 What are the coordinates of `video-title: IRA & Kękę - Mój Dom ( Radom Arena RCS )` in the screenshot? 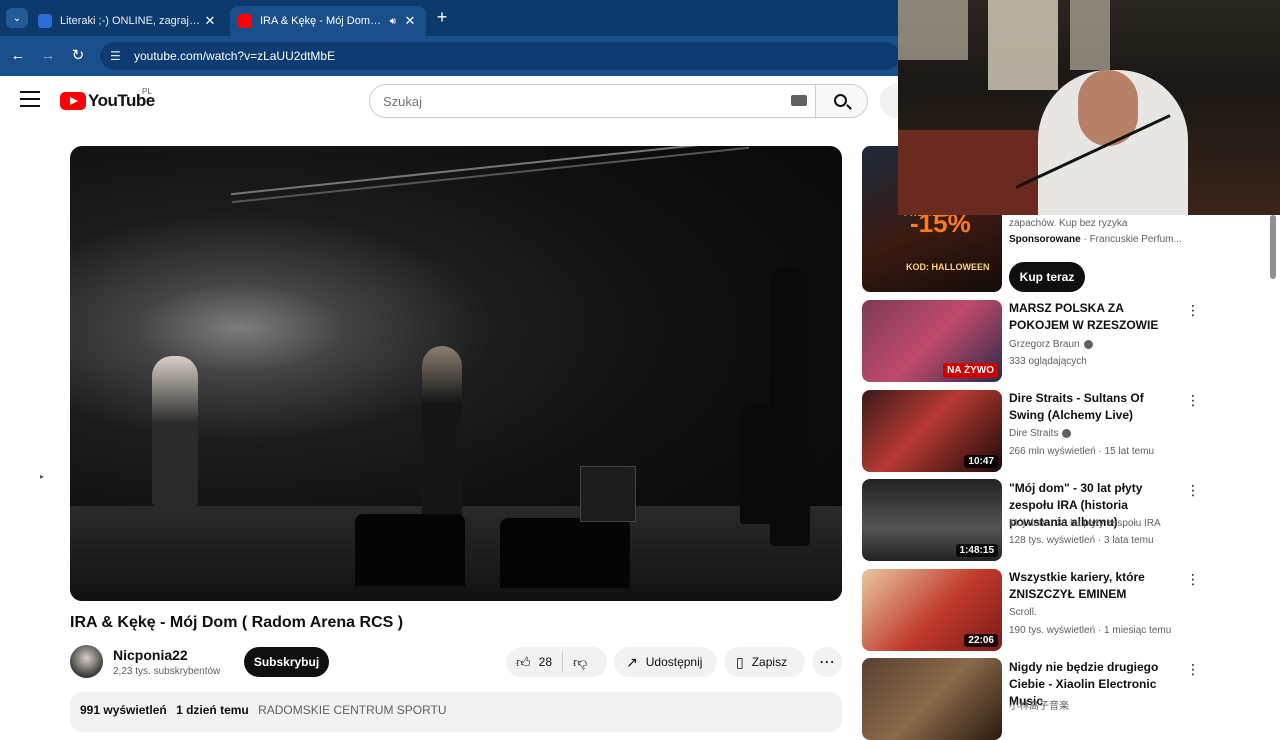 It's located at (237, 622).